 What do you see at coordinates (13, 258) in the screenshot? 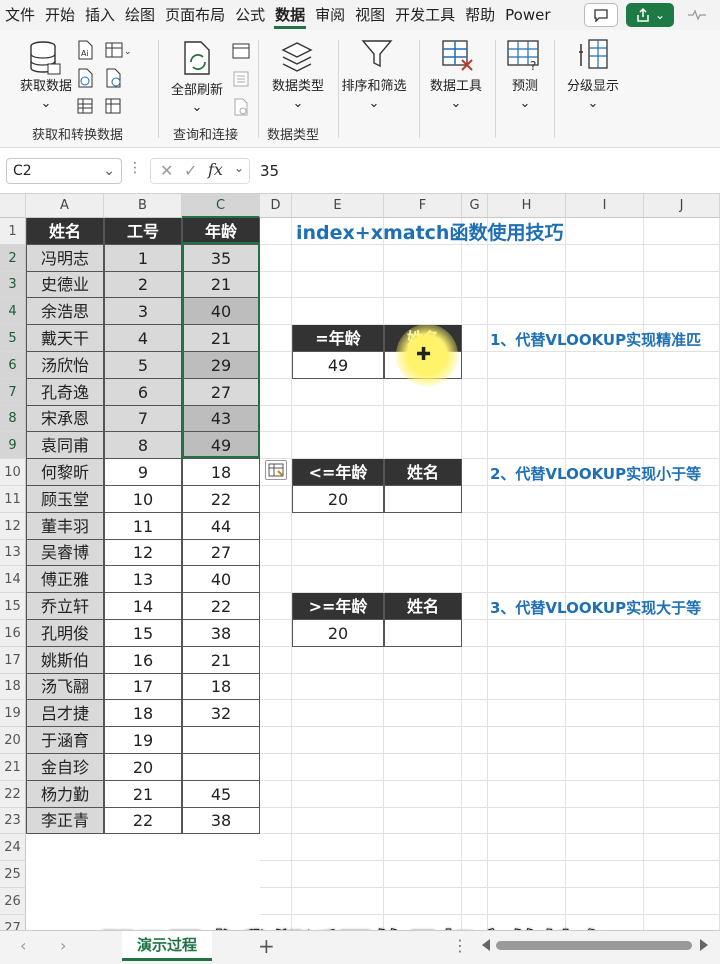
I see `row-header-2: 2` at bounding box center [13, 258].